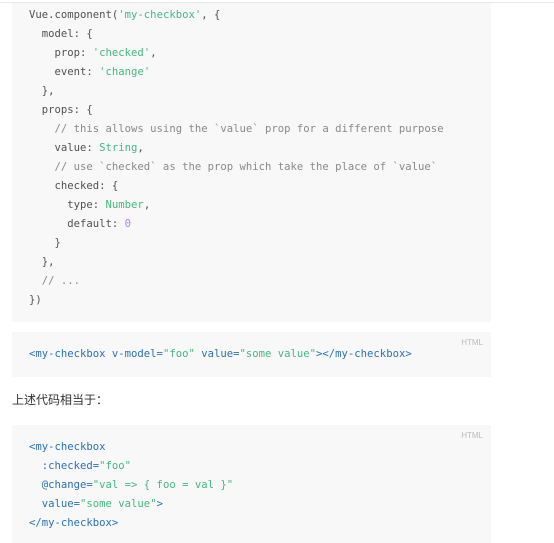 The image size is (554, 543). I want to click on code-line: </my-checkbox>, so click(260, 523).